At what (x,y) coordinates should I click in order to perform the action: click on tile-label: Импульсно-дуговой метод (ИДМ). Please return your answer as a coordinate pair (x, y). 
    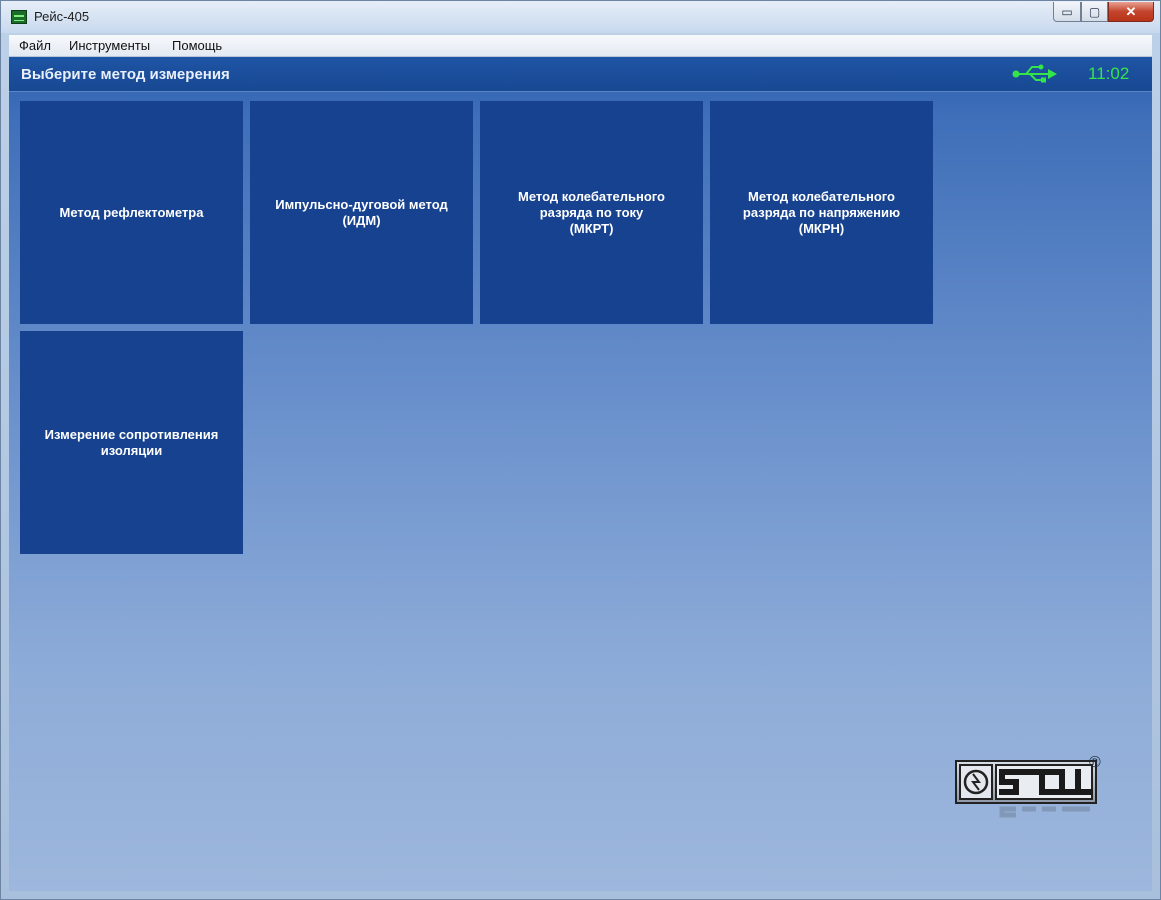
    Looking at the image, I should click on (361, 212).